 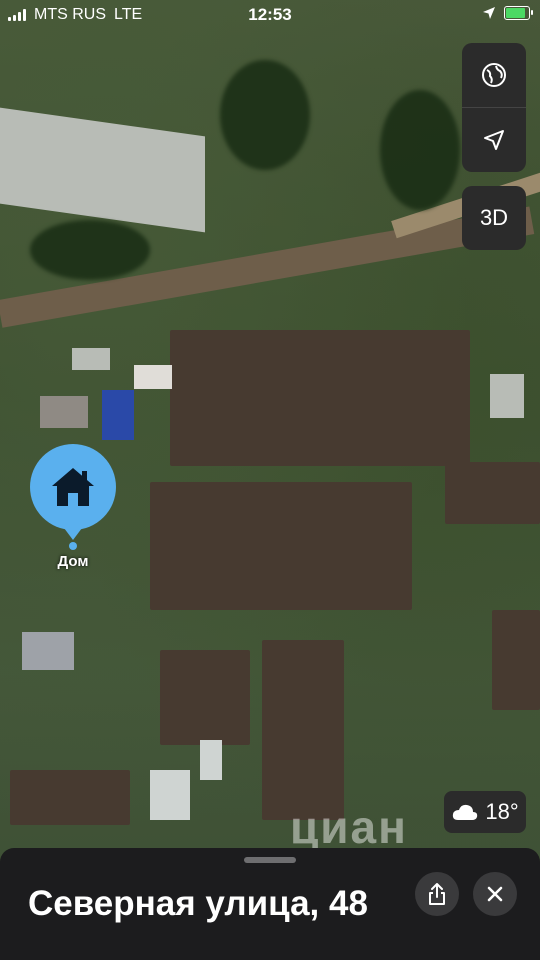 What do you see at coordinates (73, 561) in the screenshot?
I see `pin-label: Дом` at bounding box center [73, 561].